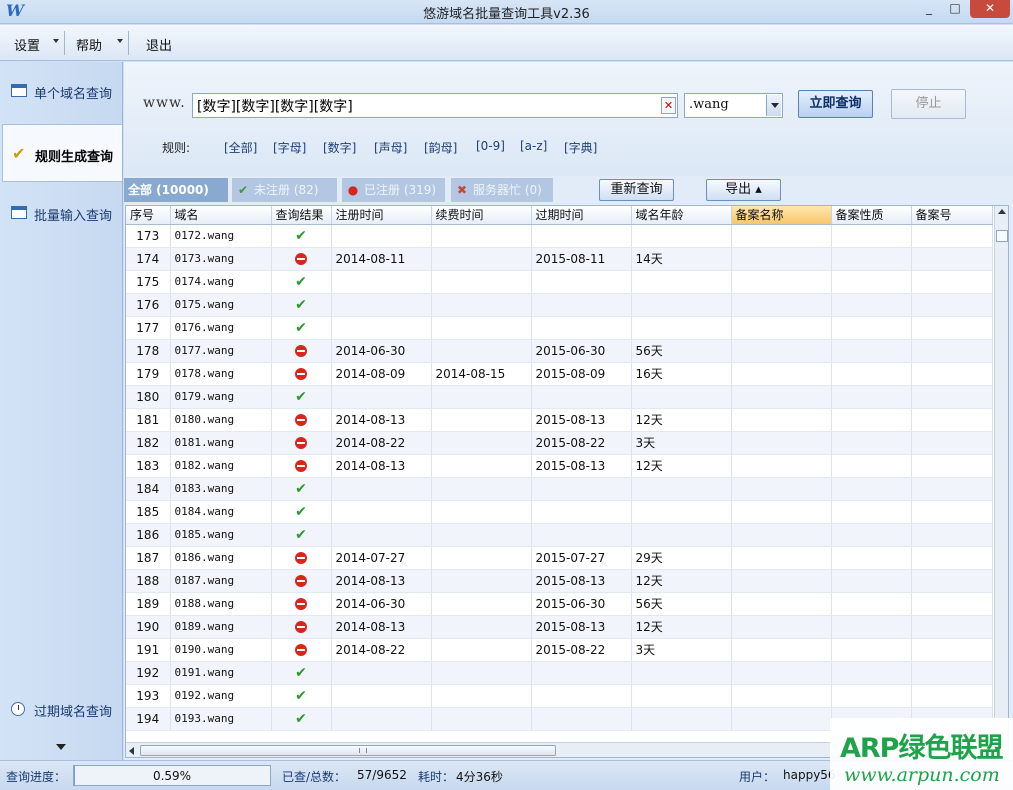  Describe the element at coordinates (176, 190) in the screenshot. I see `tab-all: 全部 (10000)` at that location.